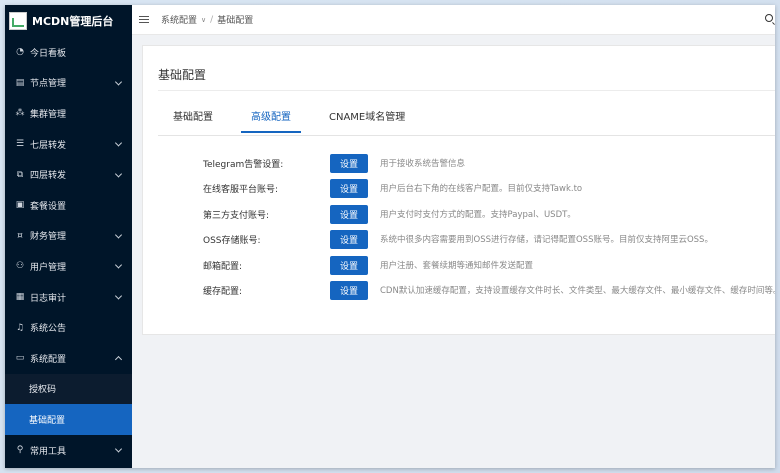  I want to click on page-title: 基础配置, so click(182, 75).